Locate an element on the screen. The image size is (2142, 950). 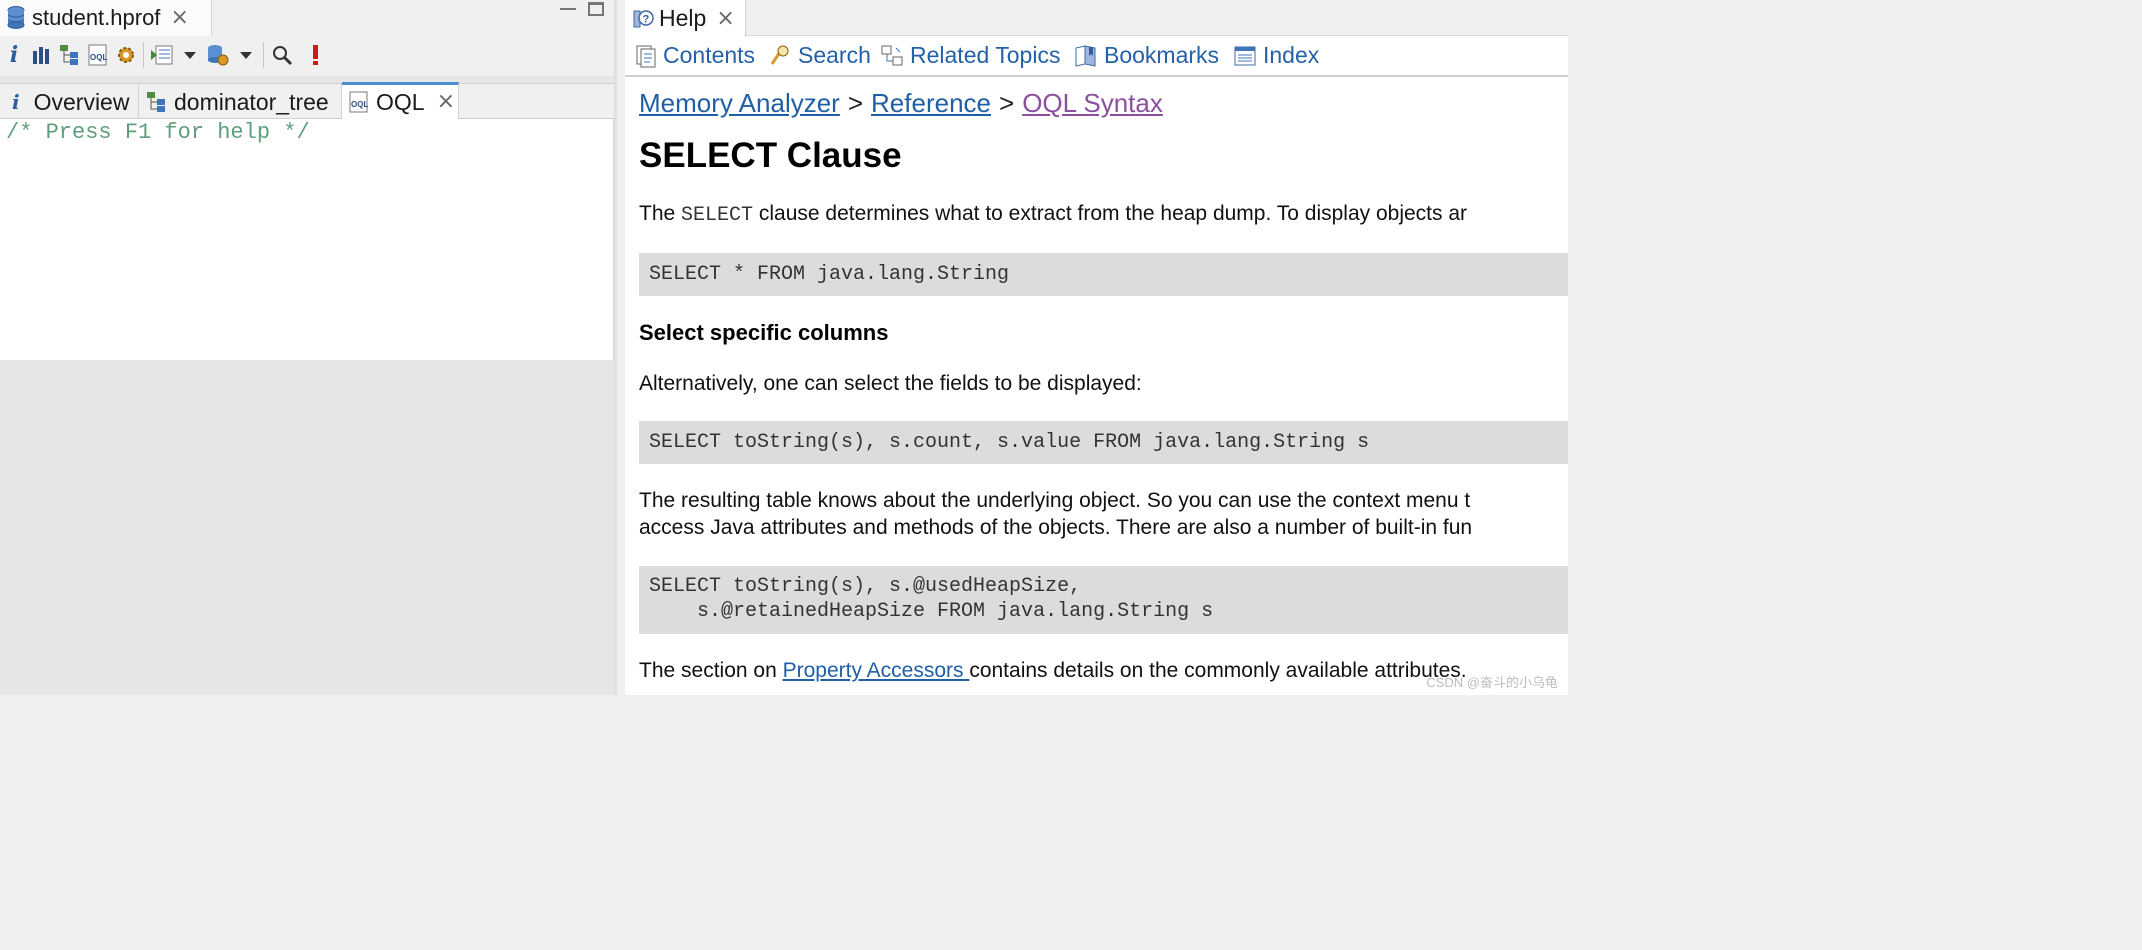
breadcrumb-oql-syntax: OQL Syntax is located at coordinates (1092, 103).